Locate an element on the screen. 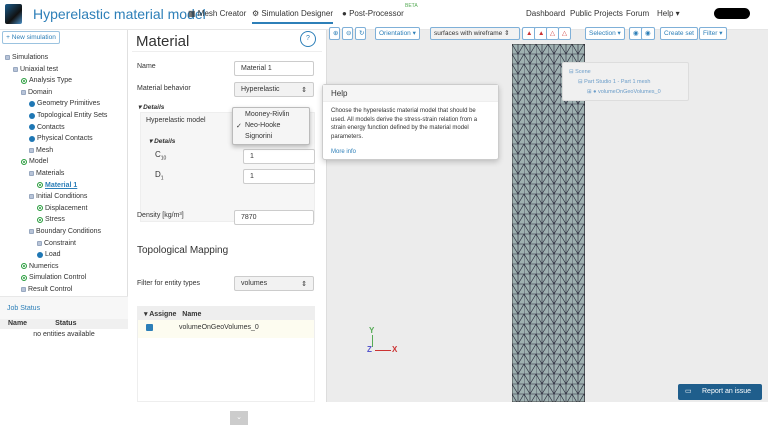 The image size is (768, 425). tree-item: Numerics is located at coordinates (40, 266).